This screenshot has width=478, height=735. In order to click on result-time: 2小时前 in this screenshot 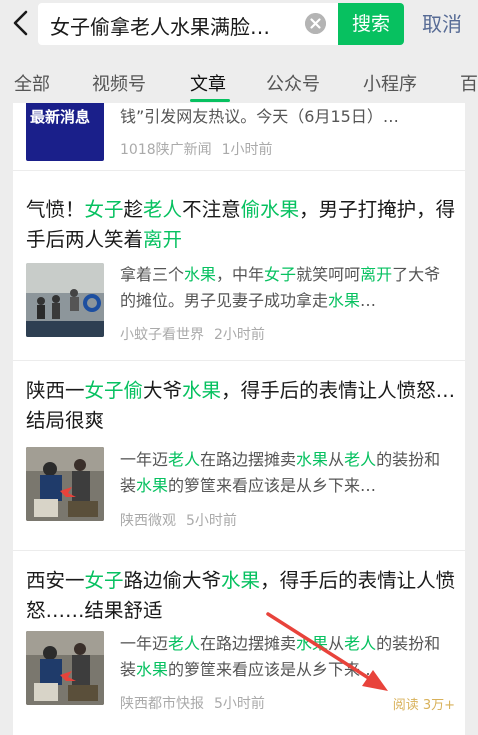, I will do `click(239, 335)`.